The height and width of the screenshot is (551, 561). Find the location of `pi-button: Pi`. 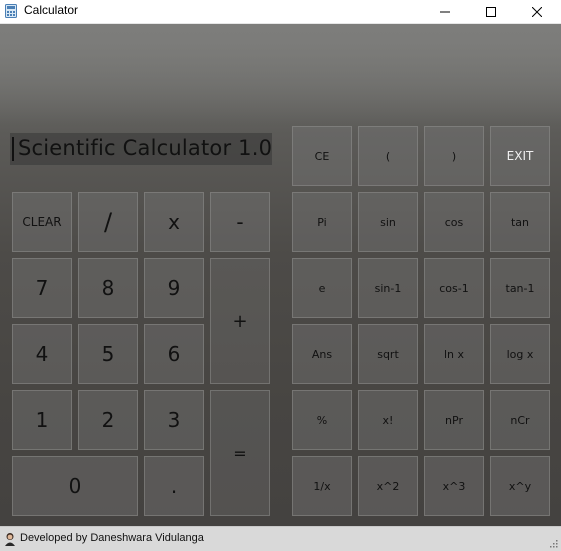

pi-button: Pi is located at coordinates (322, 222).